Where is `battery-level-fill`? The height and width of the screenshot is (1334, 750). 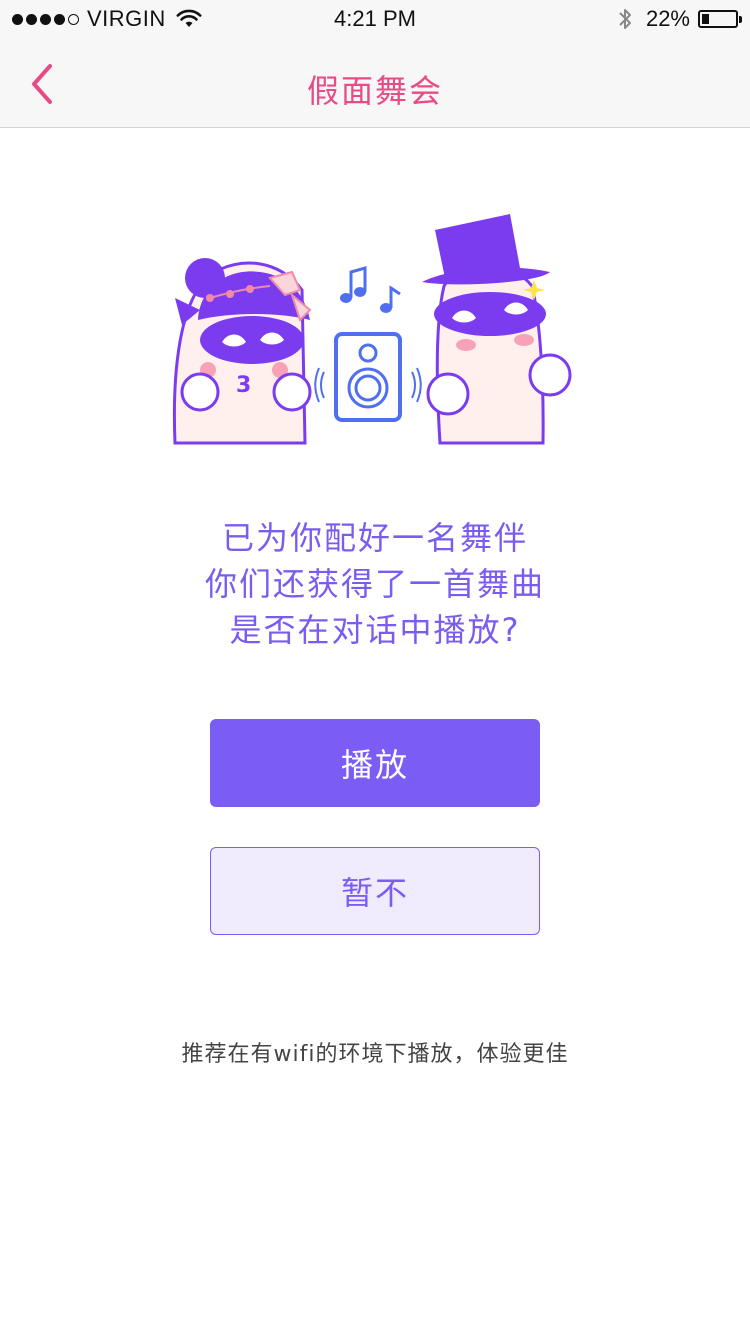 battery-level-fill is located at coordinates (705, 19).